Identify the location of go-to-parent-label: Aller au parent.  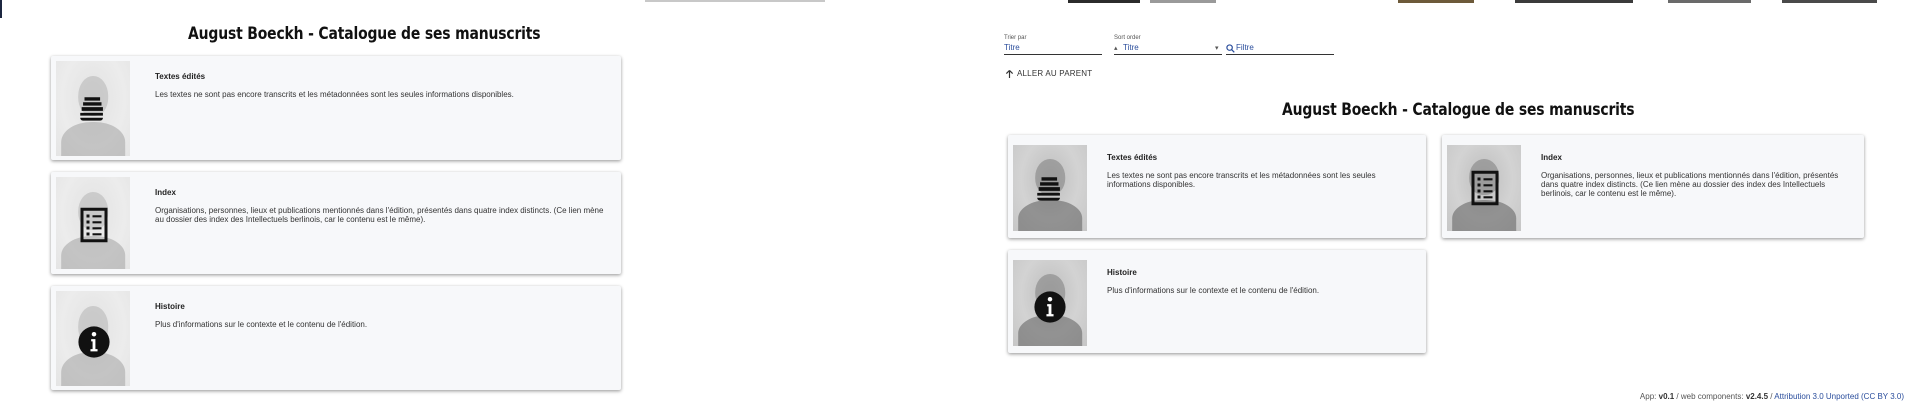
(1055, 73).